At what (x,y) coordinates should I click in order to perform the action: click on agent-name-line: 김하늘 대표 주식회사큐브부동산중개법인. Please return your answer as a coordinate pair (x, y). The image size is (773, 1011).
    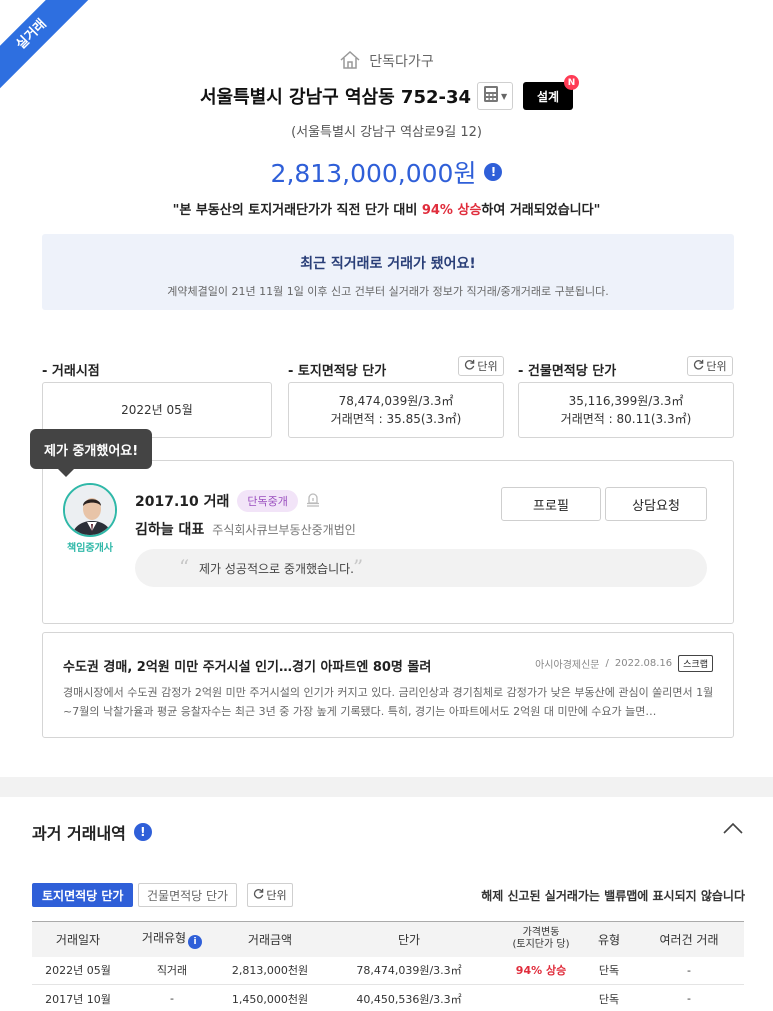
    Looking at the image, I should click on (245, 529).